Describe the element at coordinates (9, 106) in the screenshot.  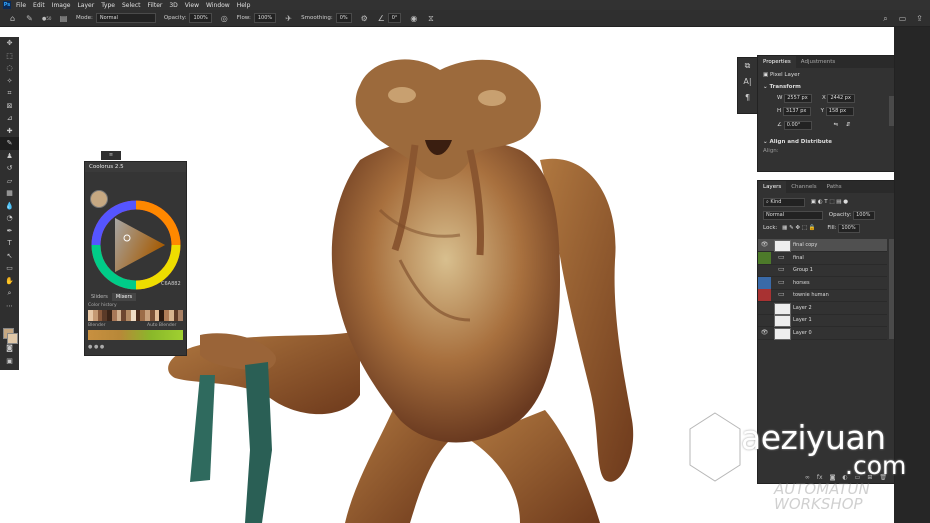
I see `frame-tool-icon: ⊠` at that location.